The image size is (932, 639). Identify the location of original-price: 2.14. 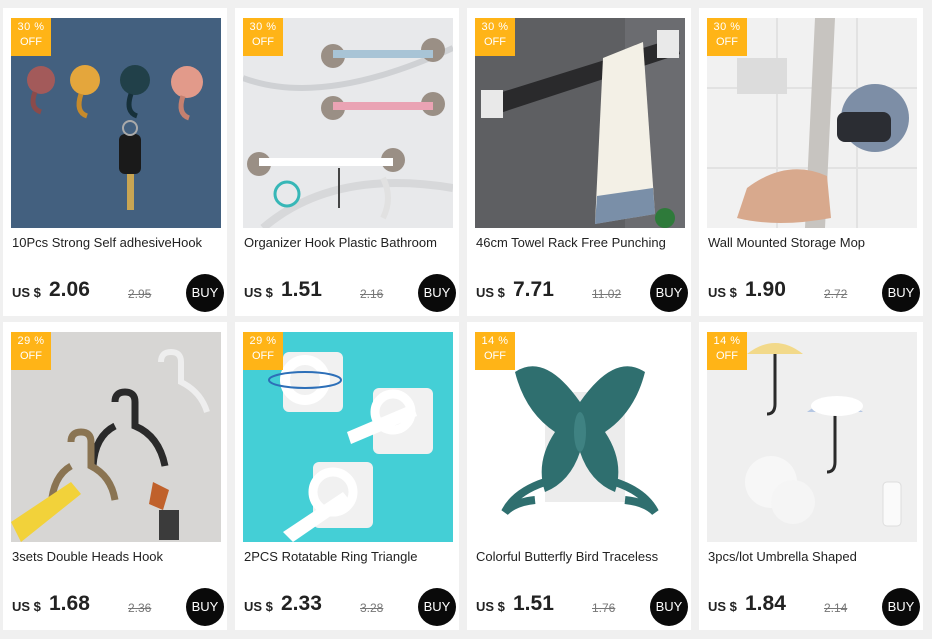
(836, 608).